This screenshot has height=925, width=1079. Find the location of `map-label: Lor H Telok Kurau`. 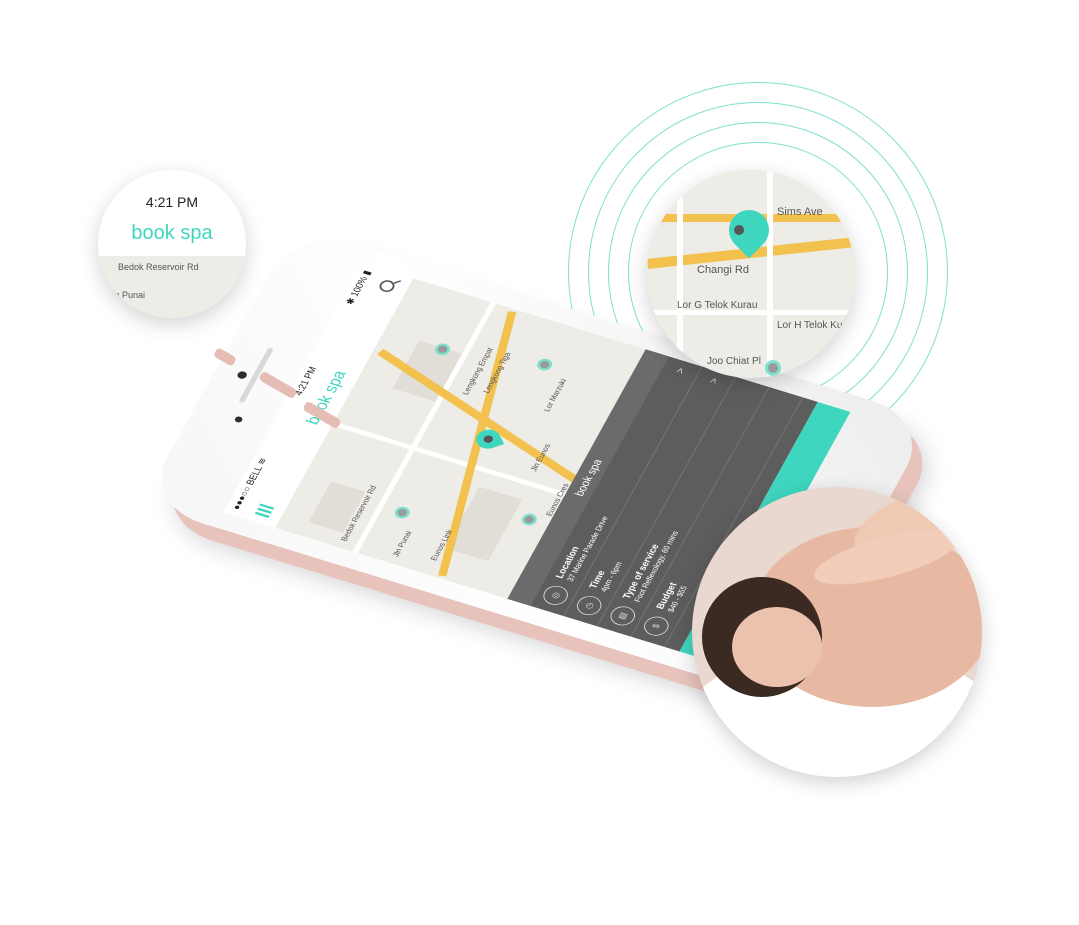

map-label: Lor H Telok Kurau is located at coordinates (816, 325).